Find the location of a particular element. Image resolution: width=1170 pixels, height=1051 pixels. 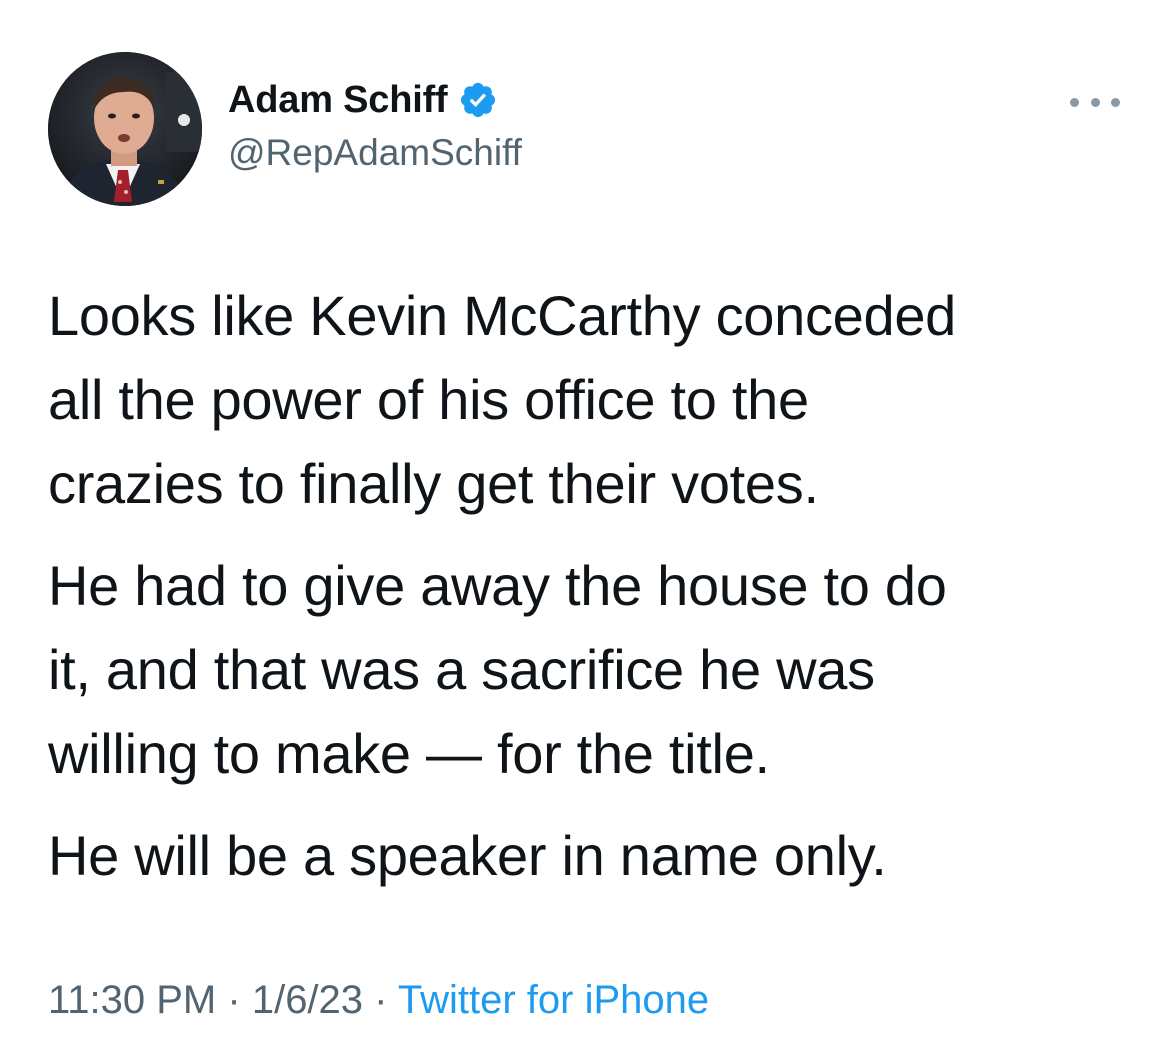

avatar-photo is located at coordinates (125, 129).